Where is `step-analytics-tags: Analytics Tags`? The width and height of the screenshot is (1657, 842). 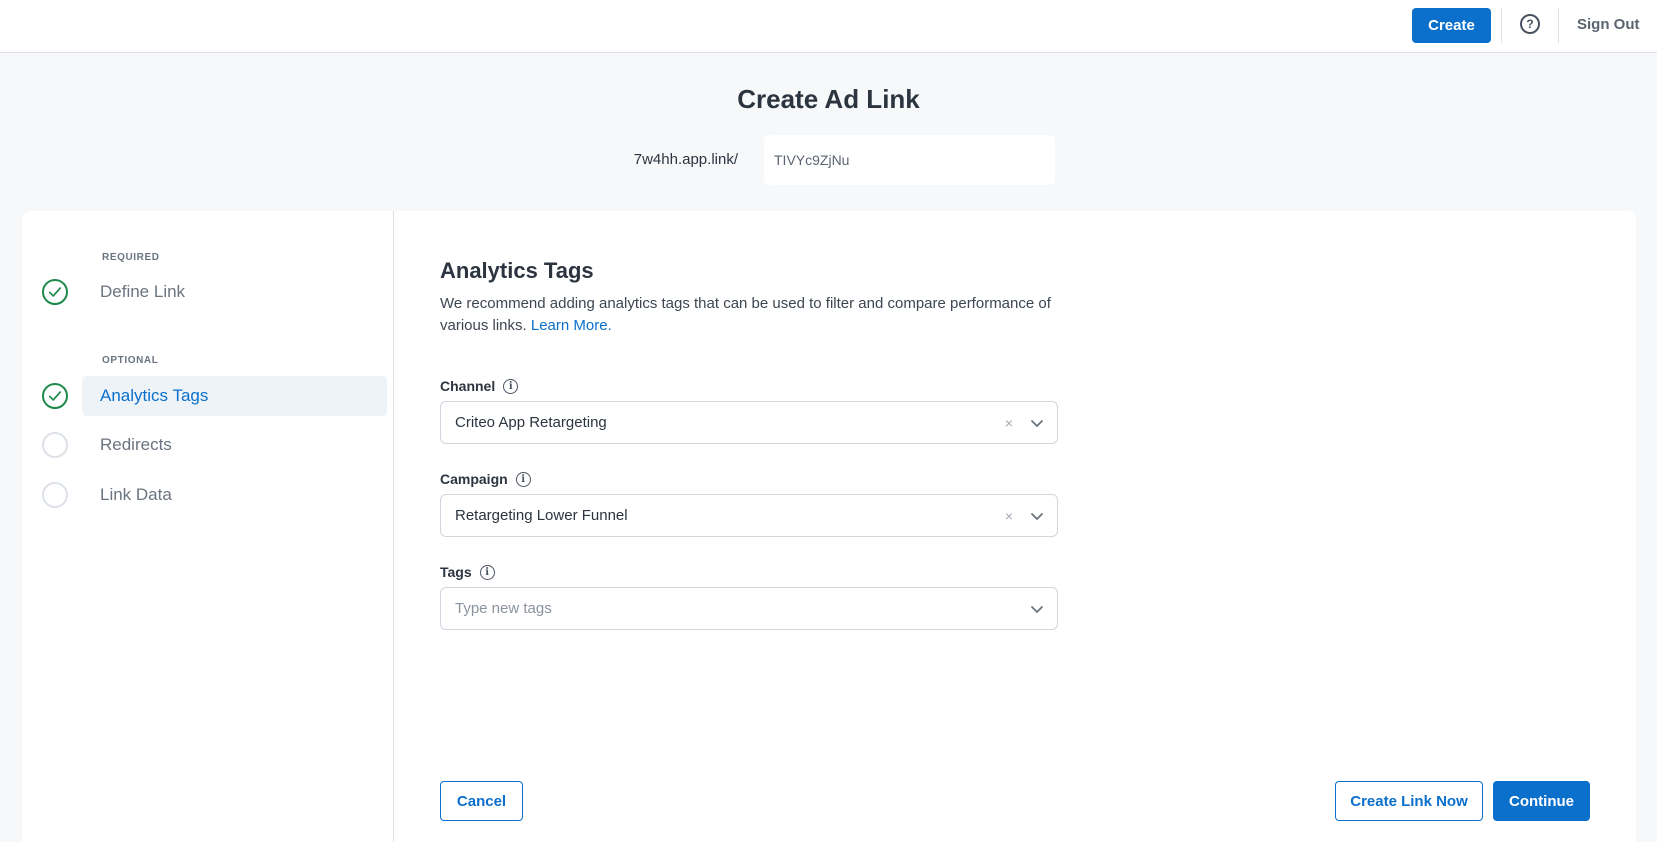
step-analytics-tags: Analytics Tags is located at coordinates (214, 396).